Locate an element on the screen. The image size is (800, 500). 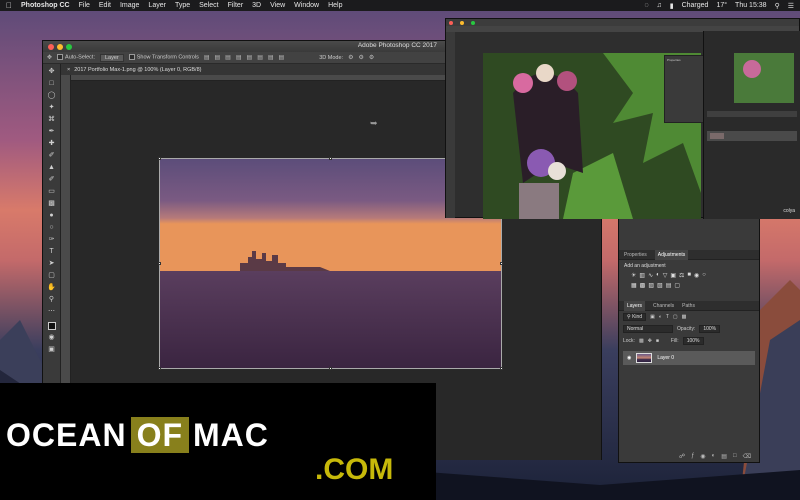
menu-help: Help is located at coordinates (335, 5).